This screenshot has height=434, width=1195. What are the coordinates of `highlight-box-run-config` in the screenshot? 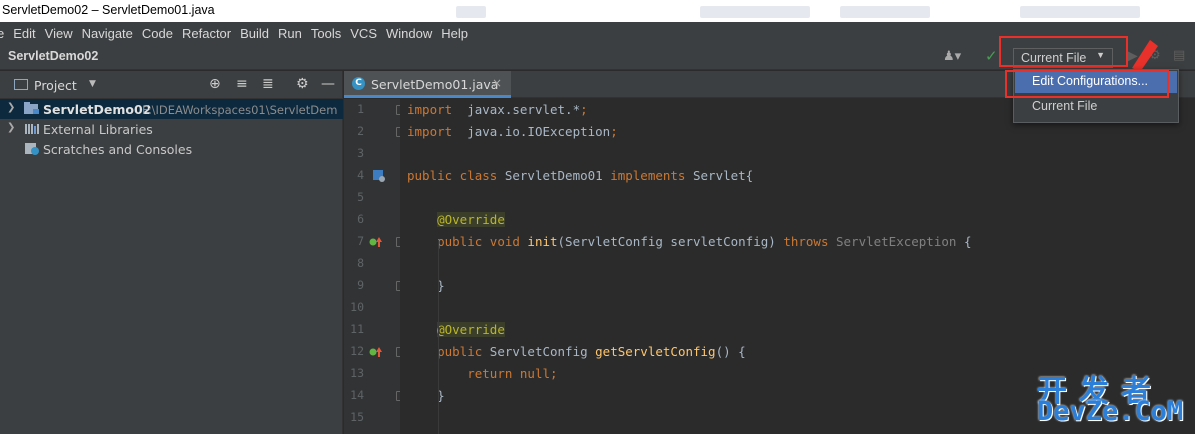 It's located at (1063, 51).